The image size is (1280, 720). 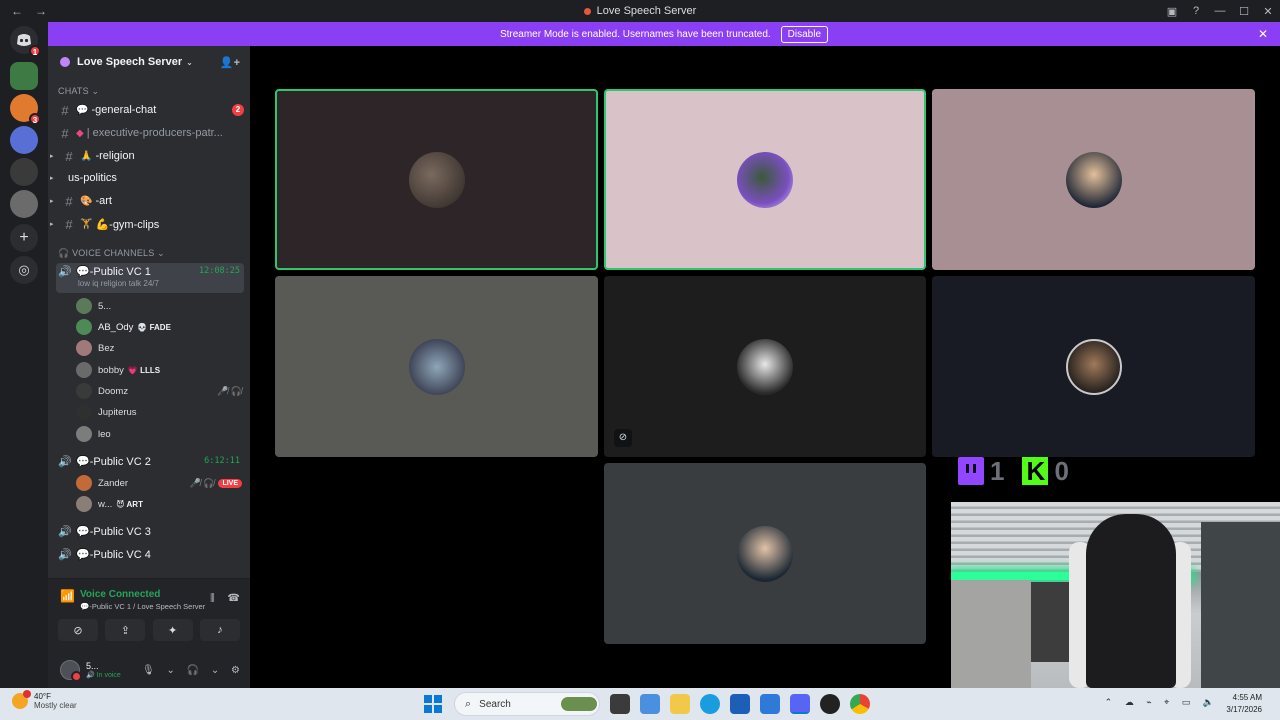 I want to click on server-icon: 3, so click(x=25, y=109).